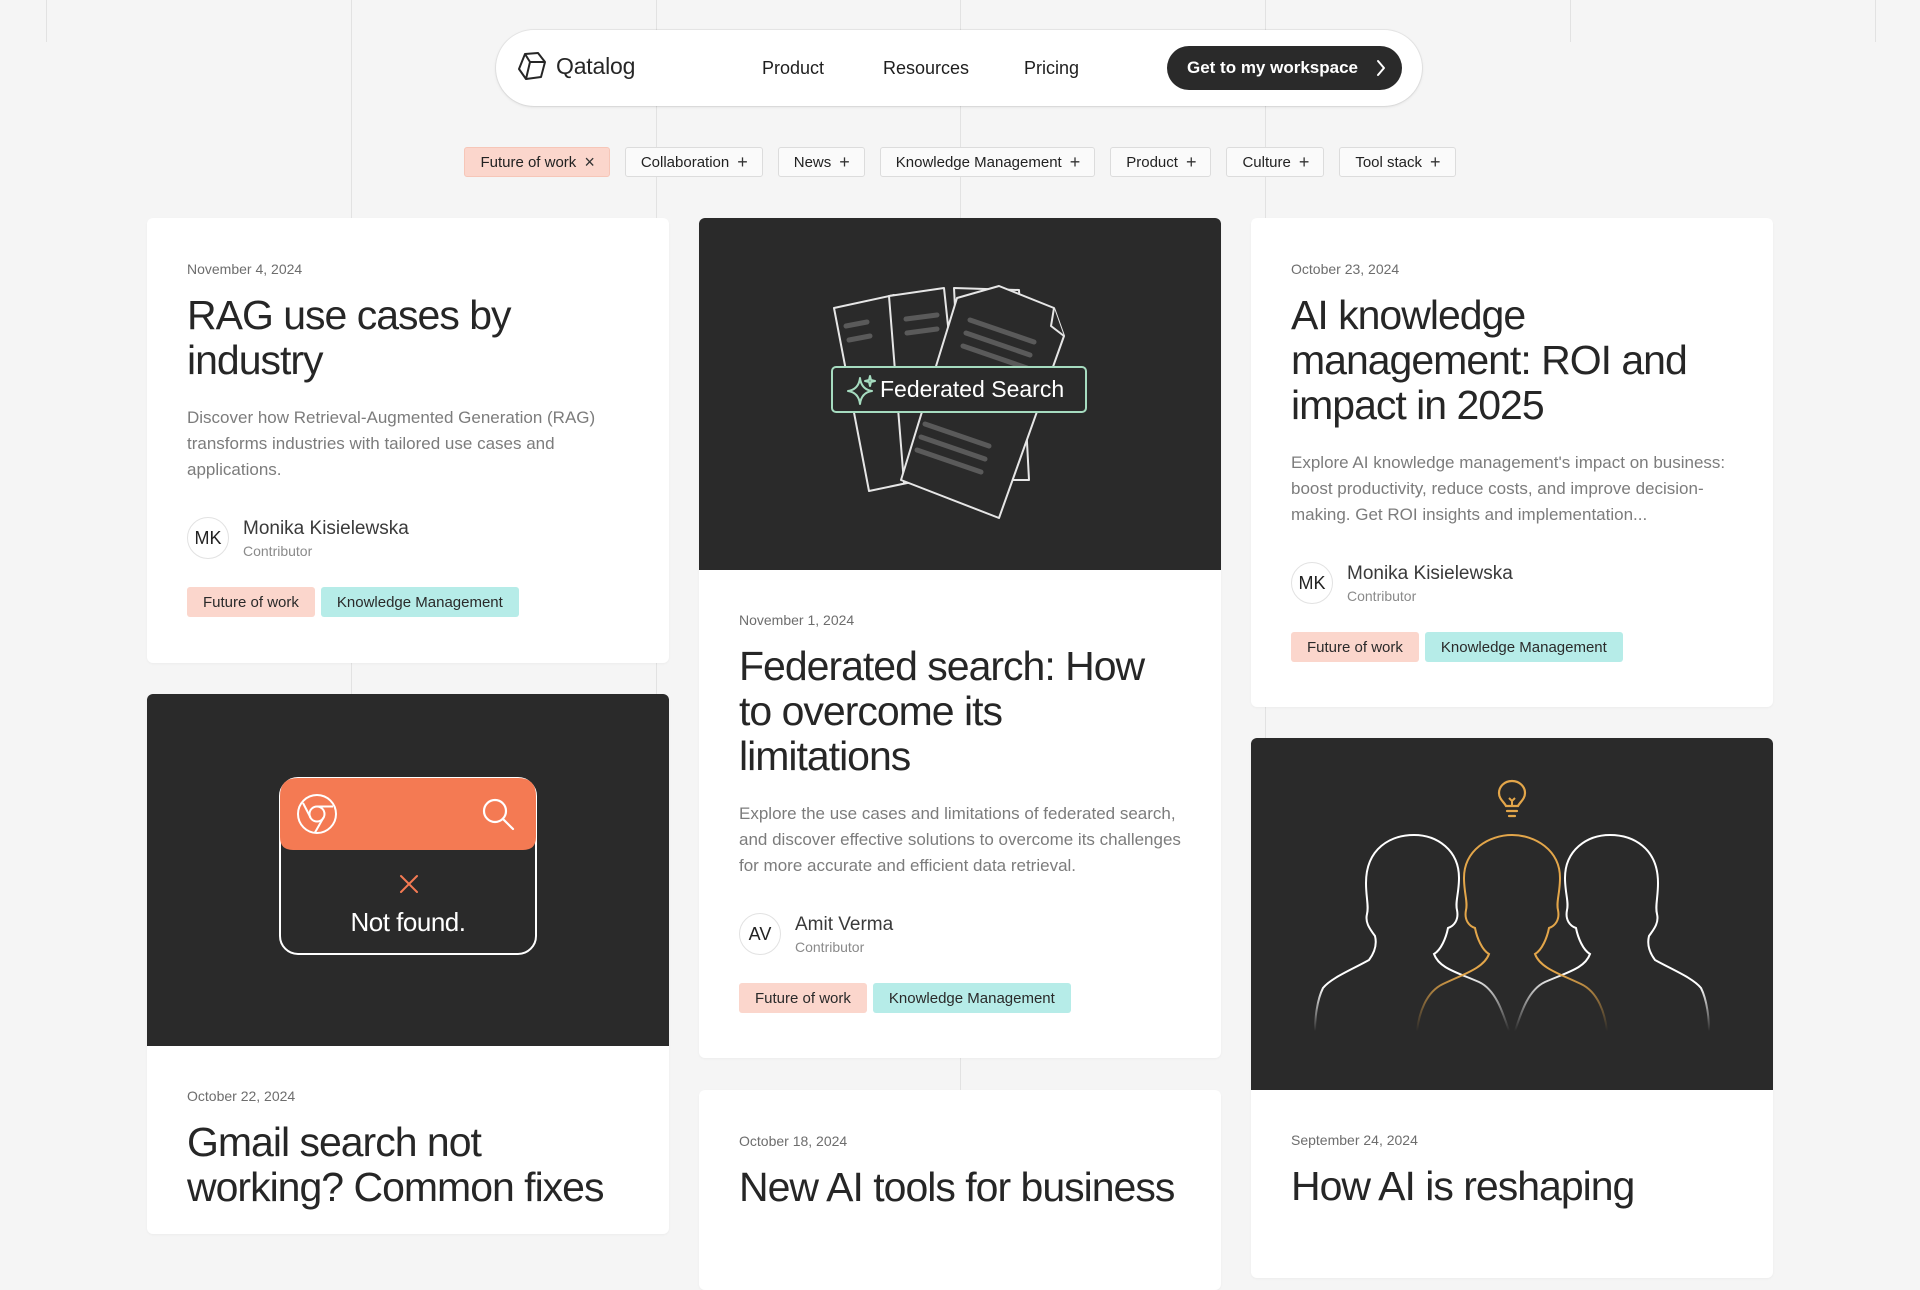 The image size is (1920, 1290). I want to click on workspace-button-label: Get to my workspace, so click(1272, 67).